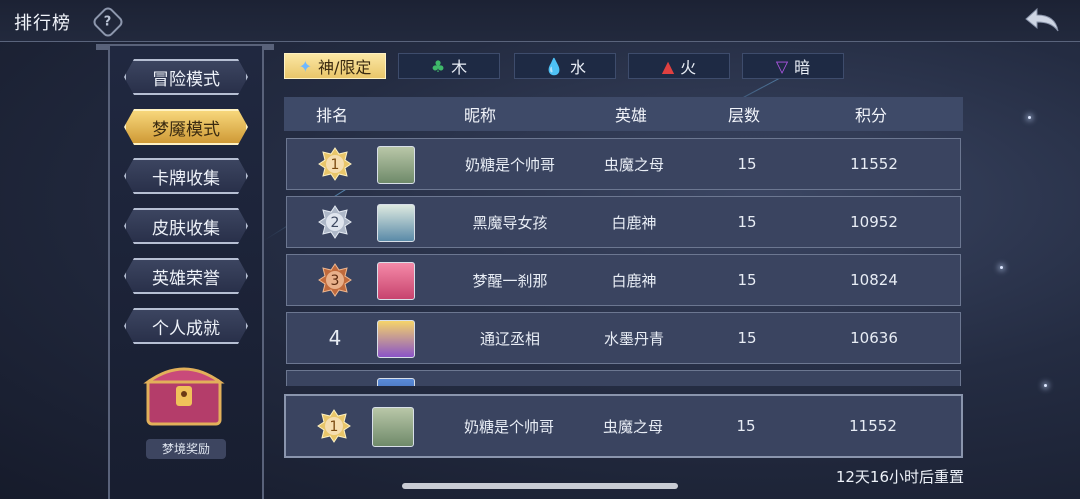  I want to click on help-icon: ?, so click(108, 22).